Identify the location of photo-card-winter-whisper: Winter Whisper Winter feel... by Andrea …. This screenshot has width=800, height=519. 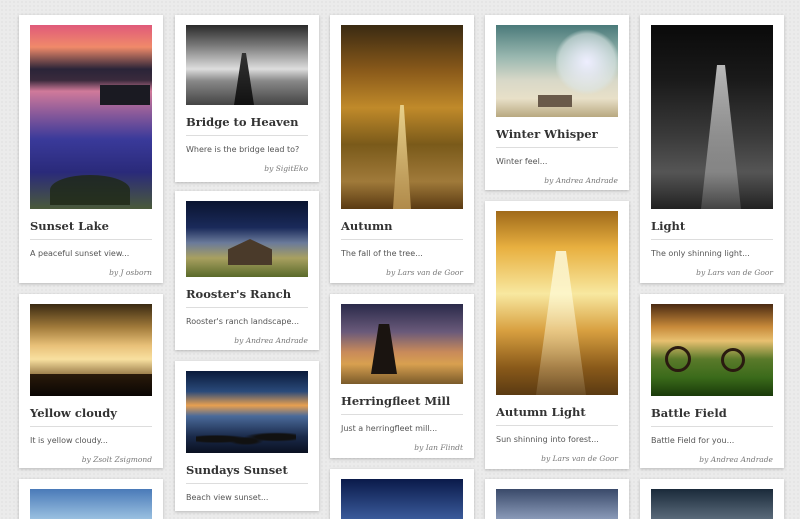
(557, 102).